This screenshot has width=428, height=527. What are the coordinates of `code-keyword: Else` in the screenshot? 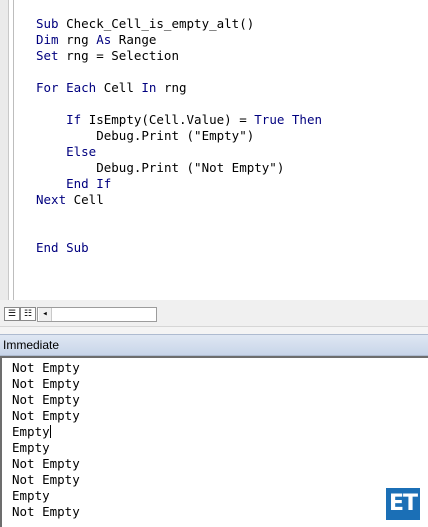 It's located at (81, 151).